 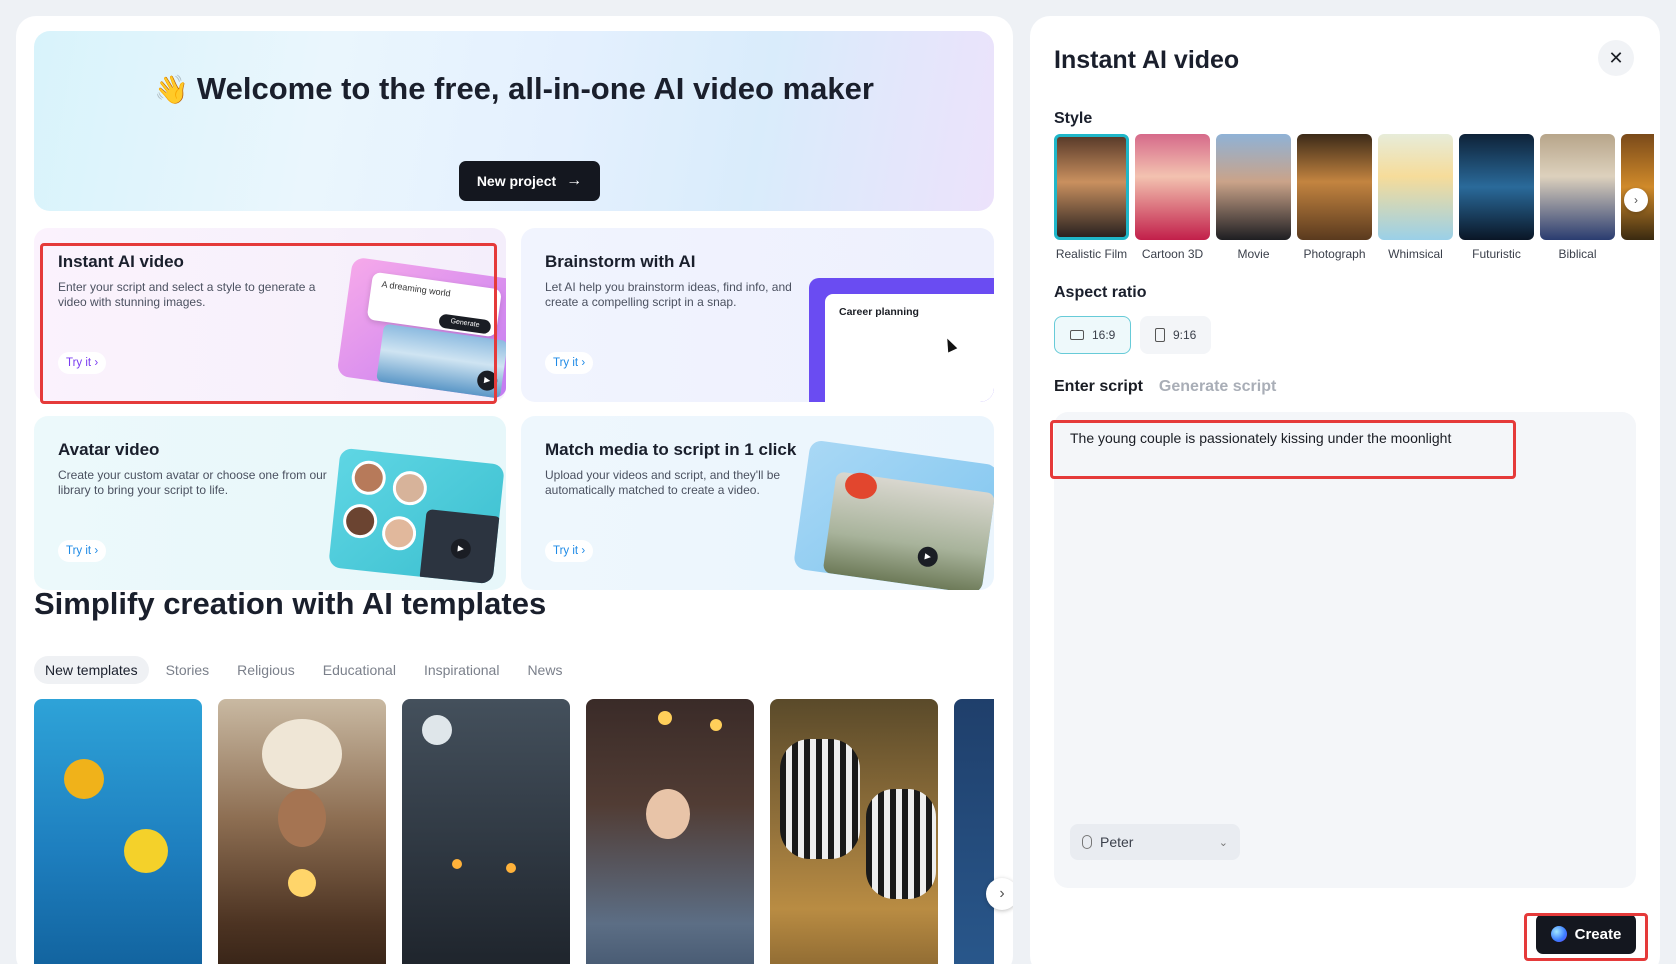 What do you see at coordinates (574, 180) in the screenshot?
I see `arrow-right-icon: →` at bounding box center [574, 180].